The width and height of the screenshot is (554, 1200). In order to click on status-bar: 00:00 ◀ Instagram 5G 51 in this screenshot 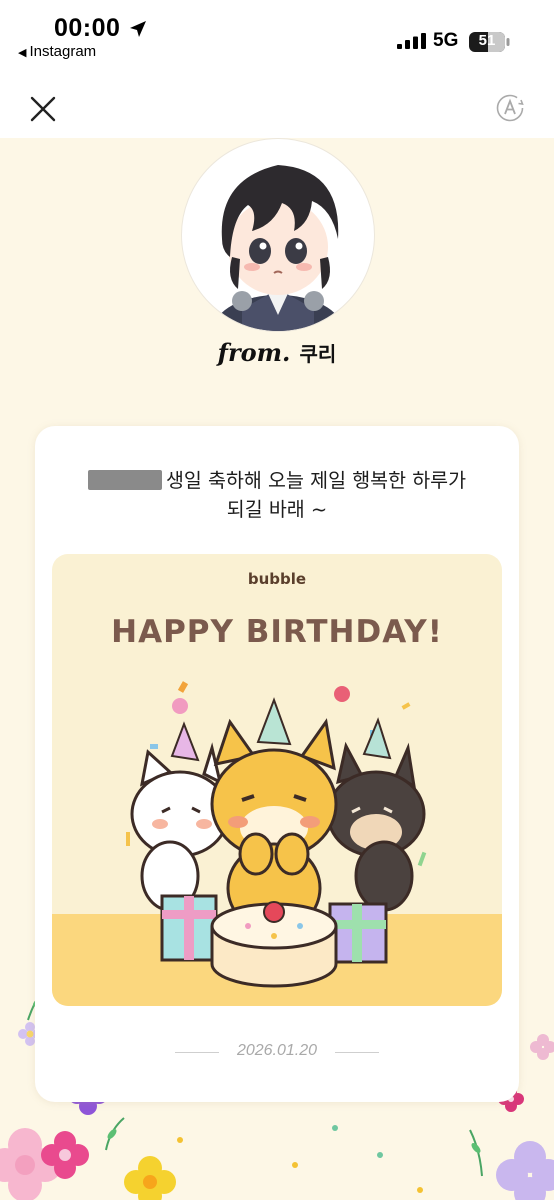, I will do `click(277, 36)`.